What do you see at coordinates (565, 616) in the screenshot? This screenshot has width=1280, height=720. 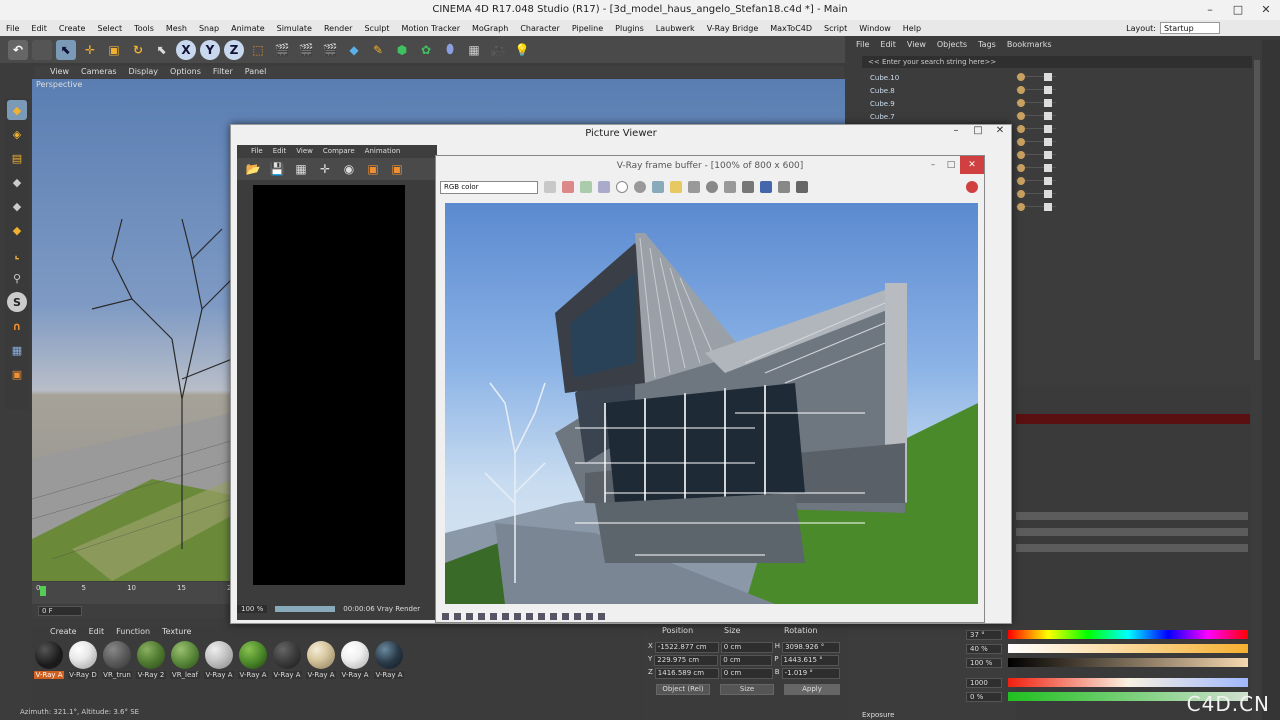 I see `vfb-background-button` at bounding box center [565, 616].